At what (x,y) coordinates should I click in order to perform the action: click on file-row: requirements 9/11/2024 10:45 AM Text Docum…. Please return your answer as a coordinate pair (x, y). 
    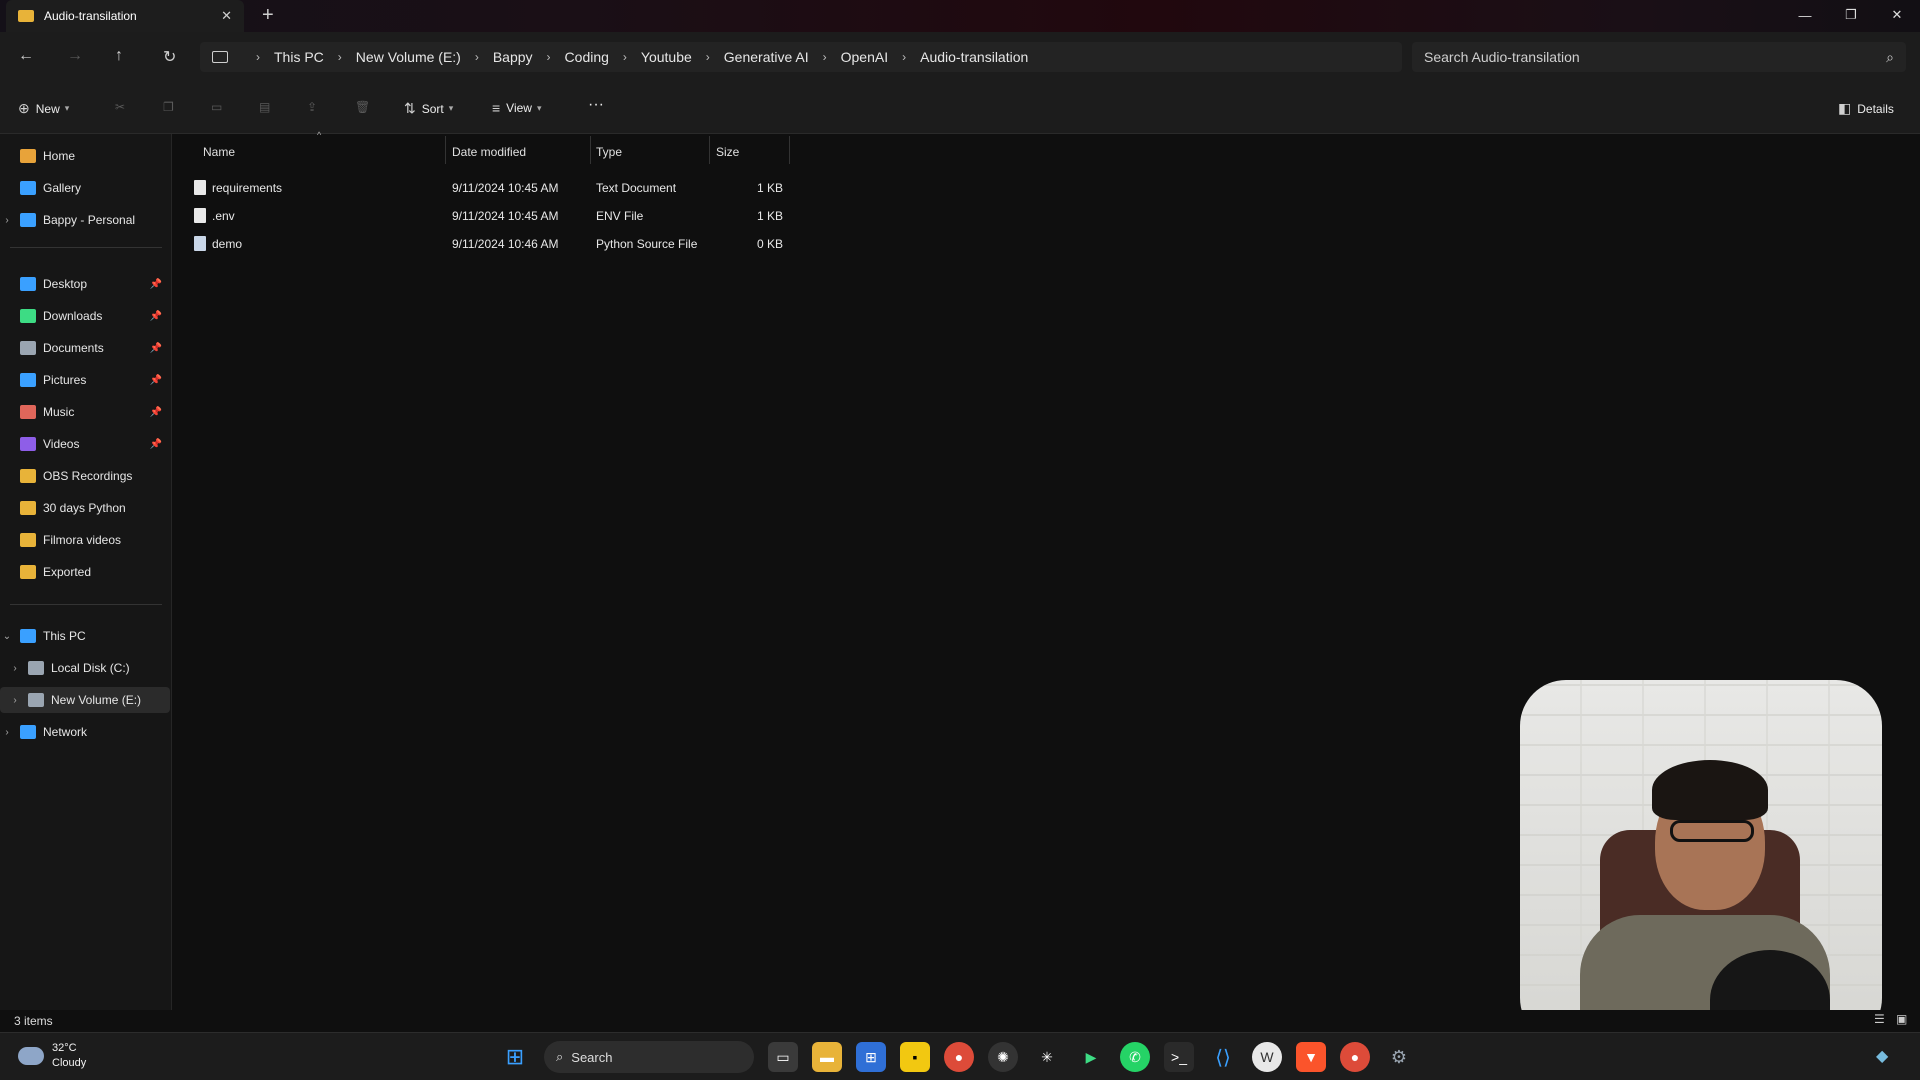
    Looking at the image, I should click on (483, 188).